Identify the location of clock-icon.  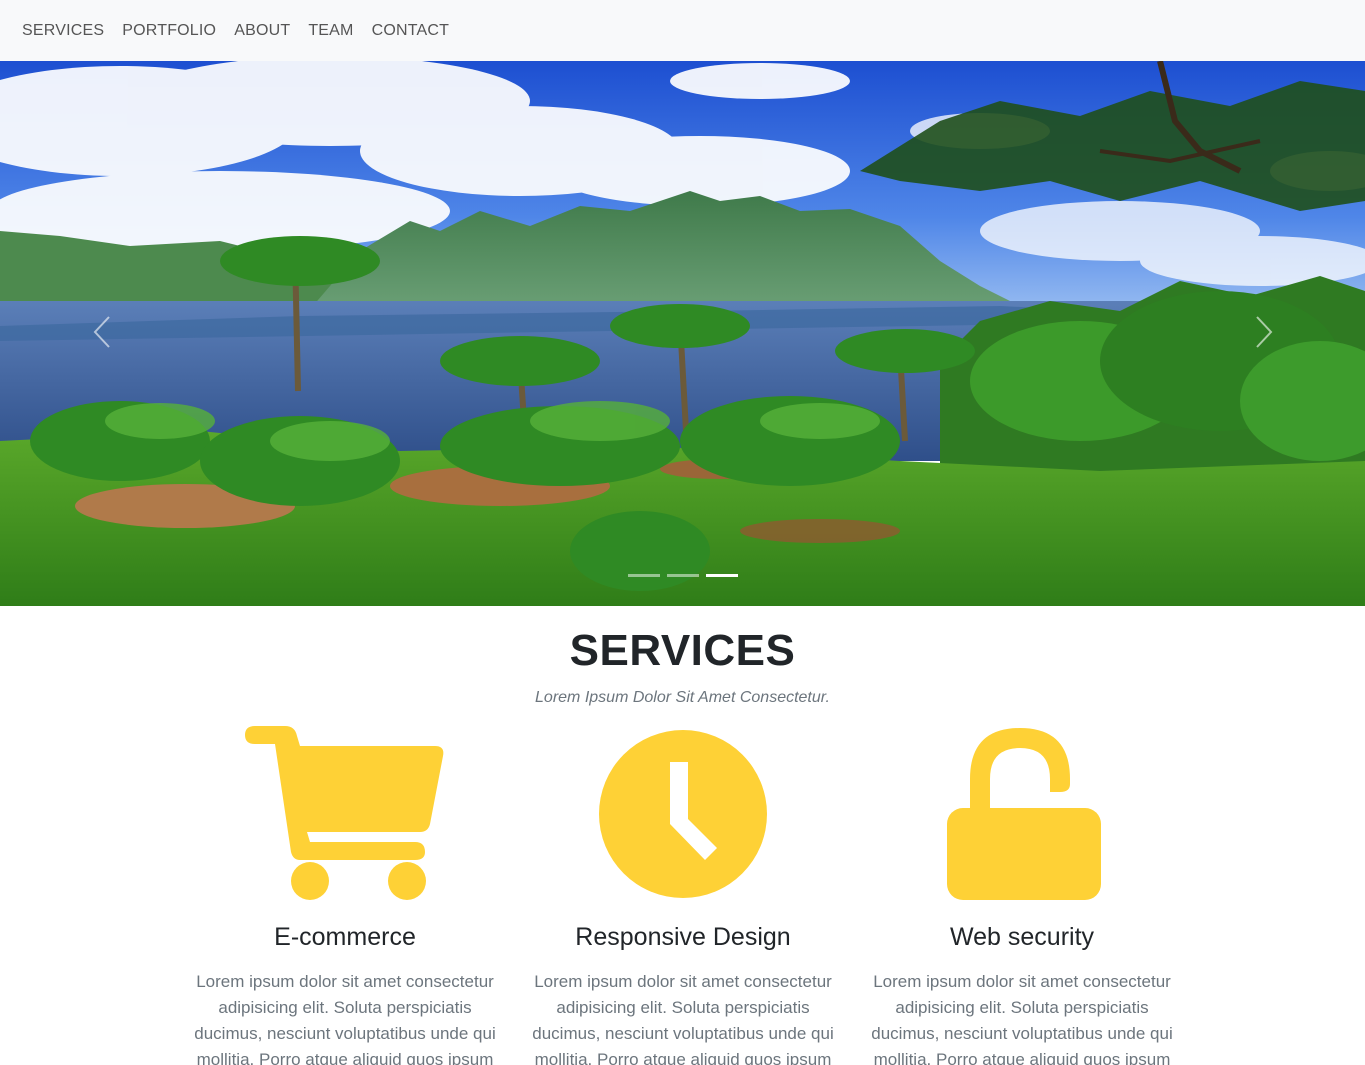
(683, 814).